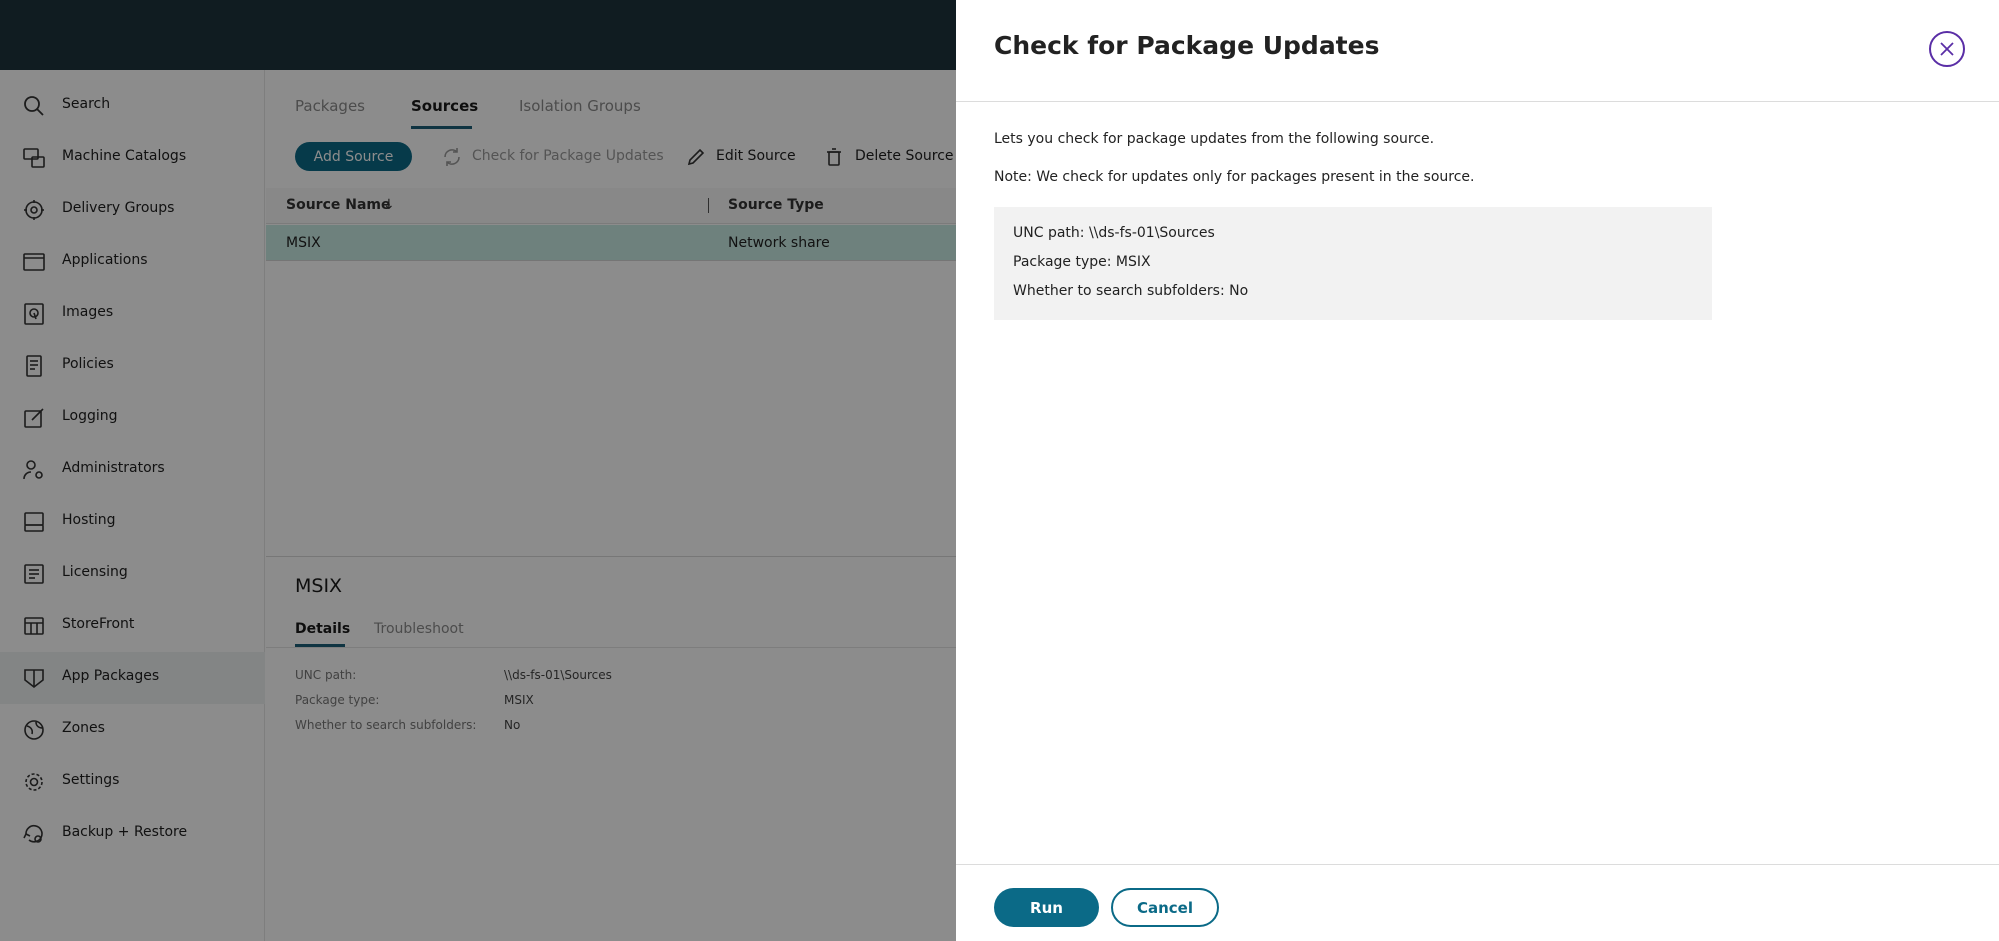  Describe the element at coordinates (1082, 262) in the screenshot. I see `package-type-text: Package type: MSIX` at that location.